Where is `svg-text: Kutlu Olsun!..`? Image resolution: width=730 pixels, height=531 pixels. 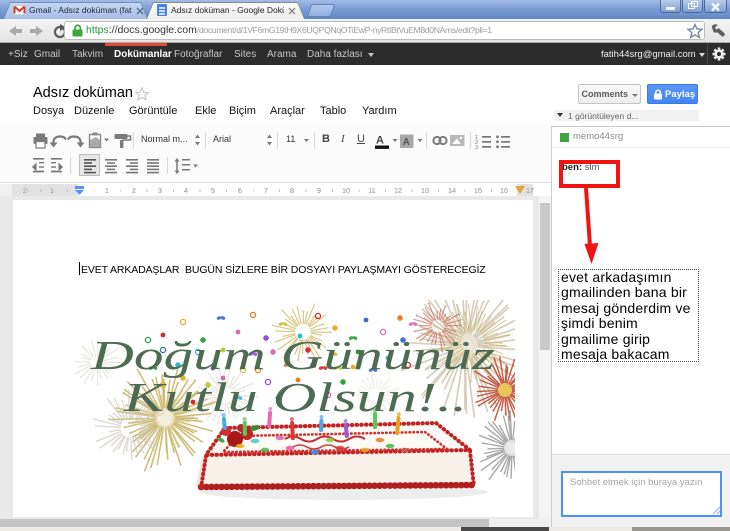 svg-text: Kutlu Olsun!.. is located at coordinates (295, 397).